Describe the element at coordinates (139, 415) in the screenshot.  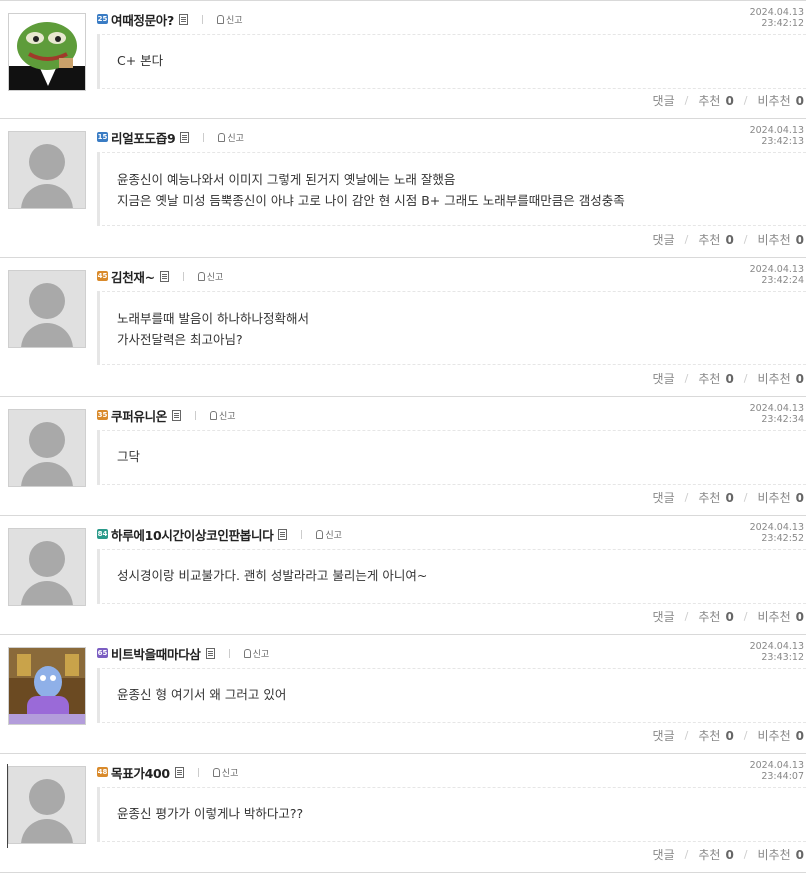
I see `nickname: 쿠퍼유니온` at that location.